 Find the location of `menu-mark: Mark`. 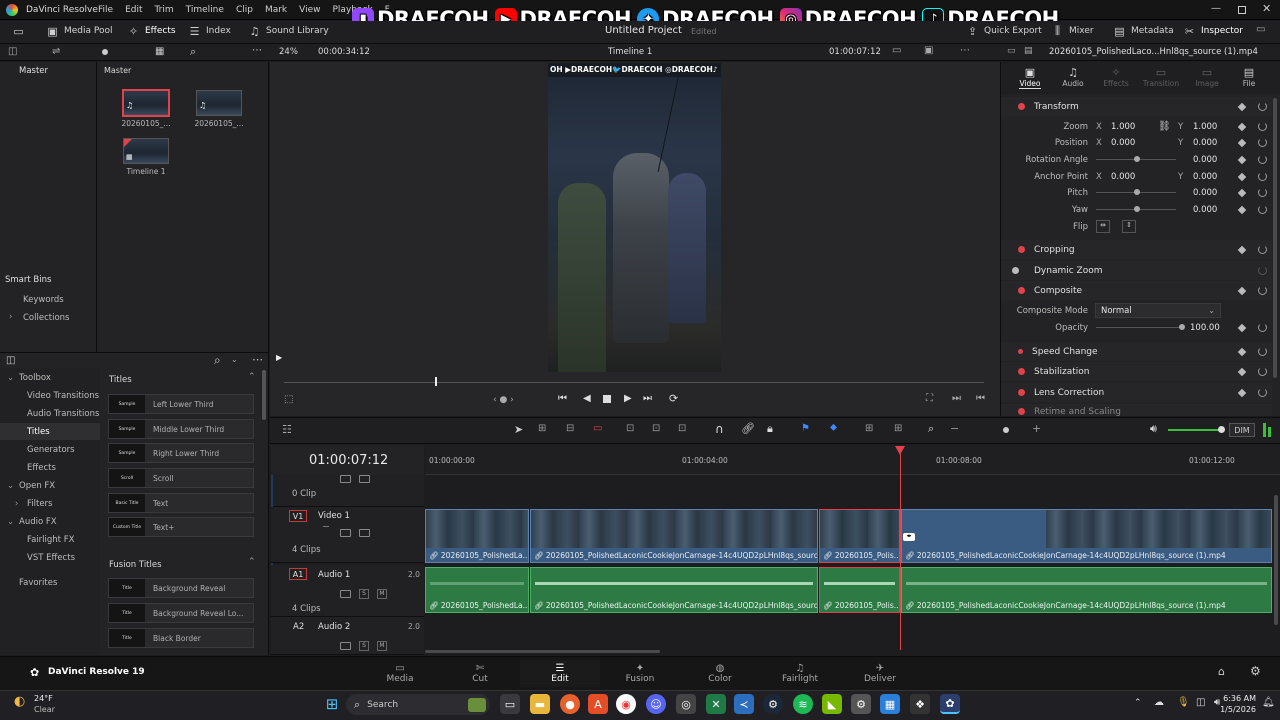

menu-mark: Mark is located at coordinates (276, 10).